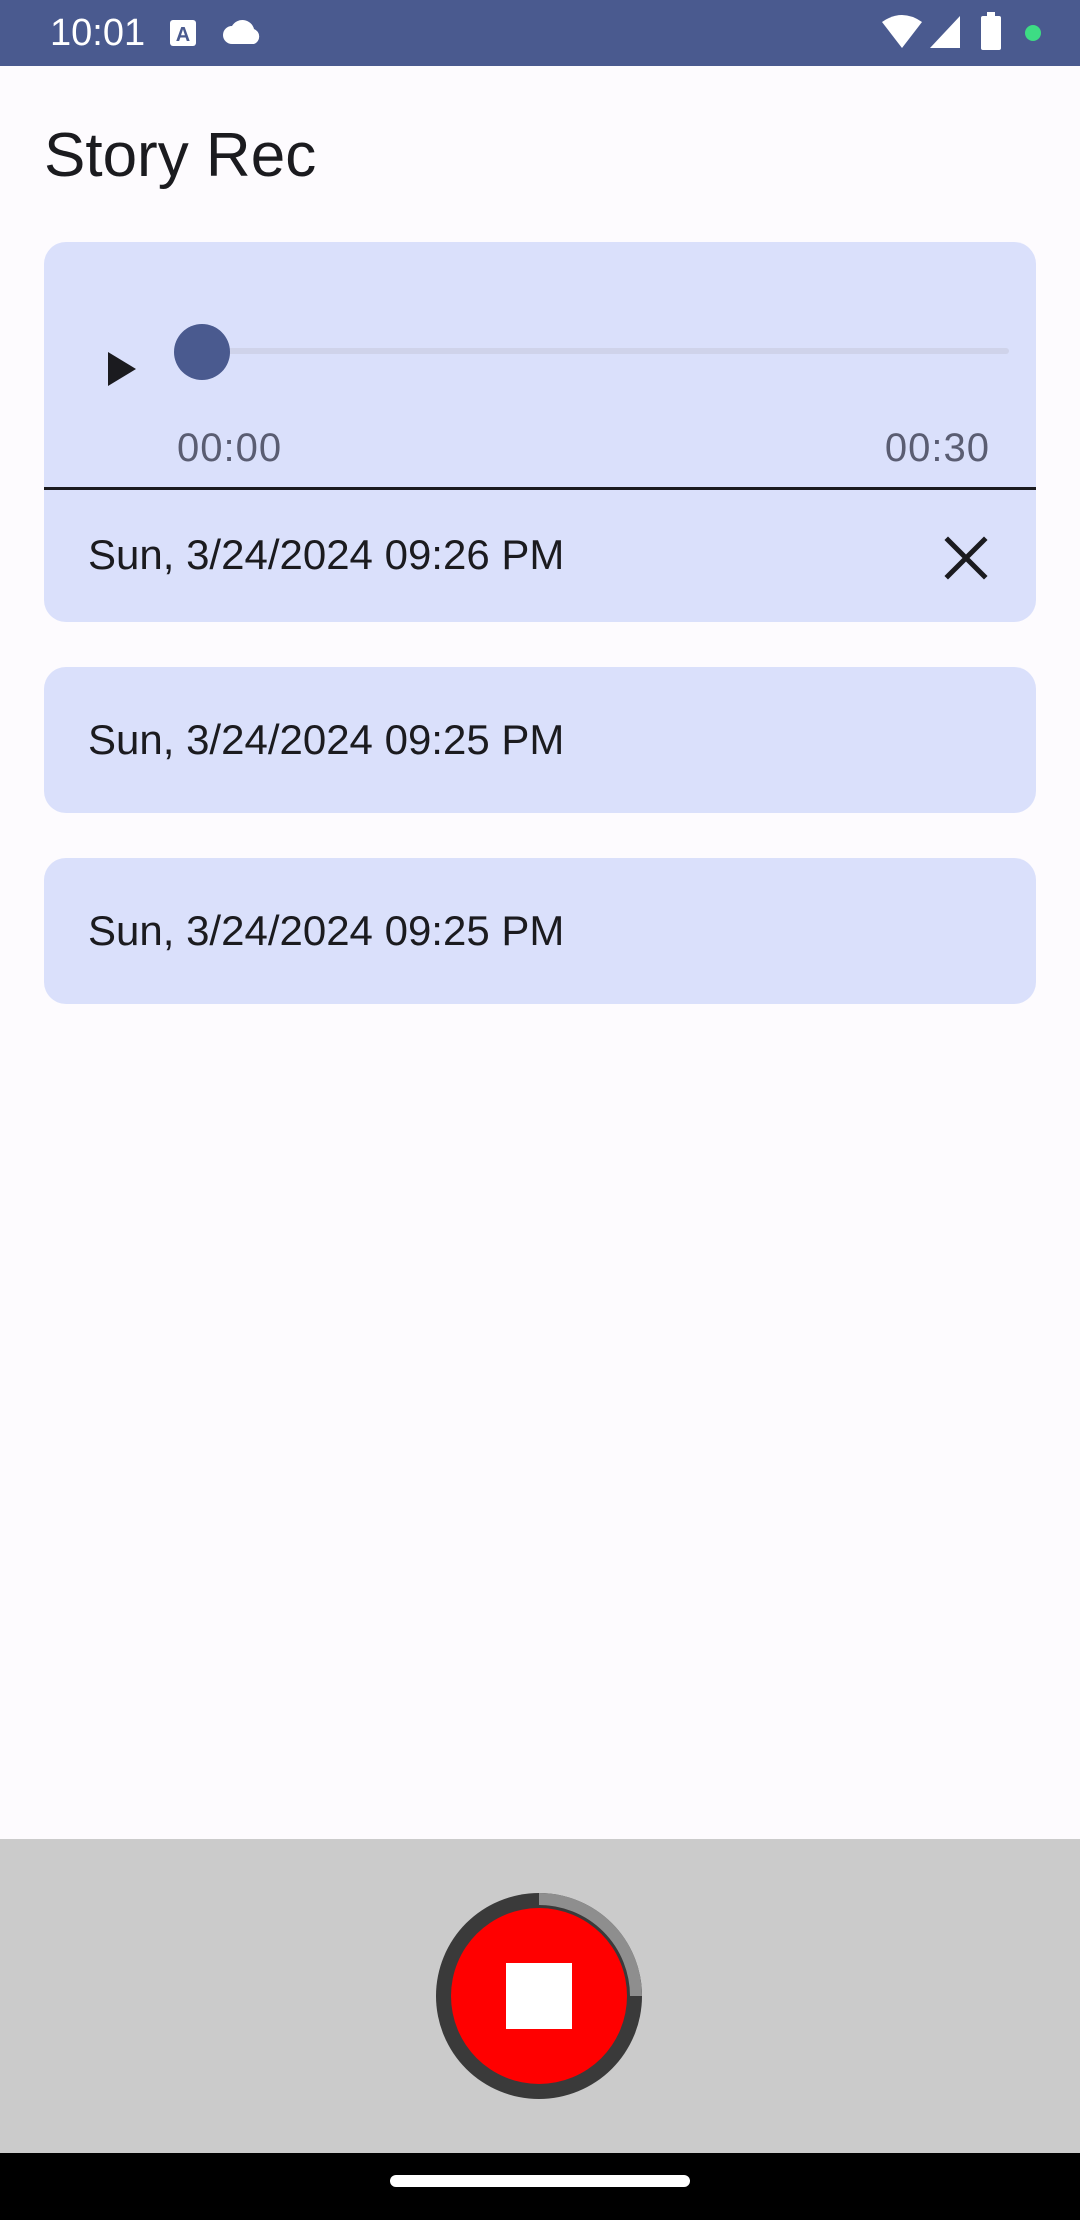 Image resolution: width=1080 pixels, height=2220 pixels. What do you see at coordinates (937, 448) in the screenshot?
I see `duration-time: 00:30` at bounding box center [937, 448].